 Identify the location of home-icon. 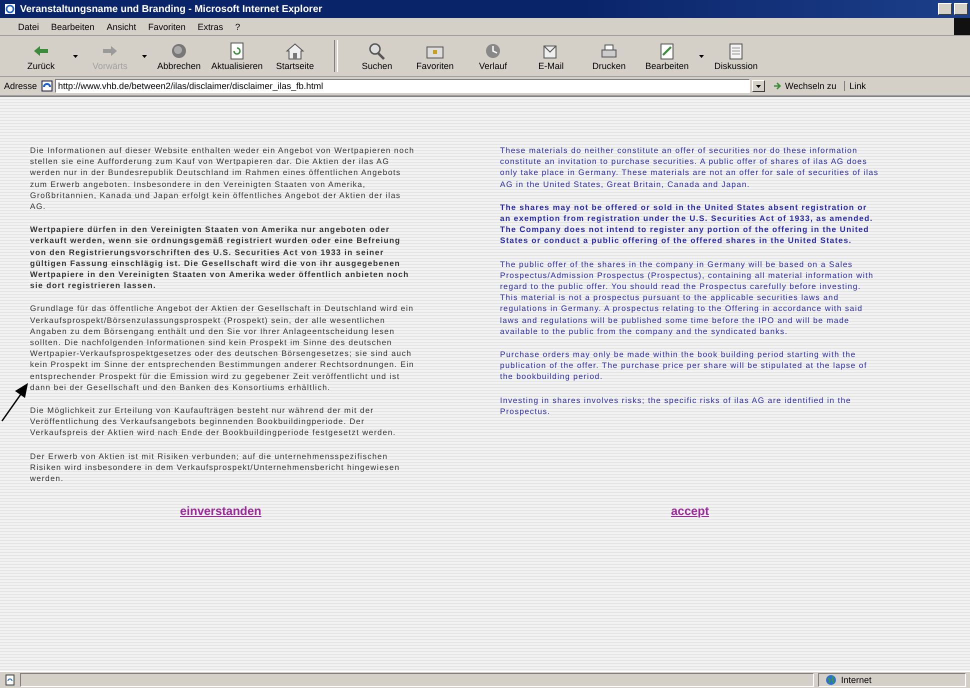
(295, 51).